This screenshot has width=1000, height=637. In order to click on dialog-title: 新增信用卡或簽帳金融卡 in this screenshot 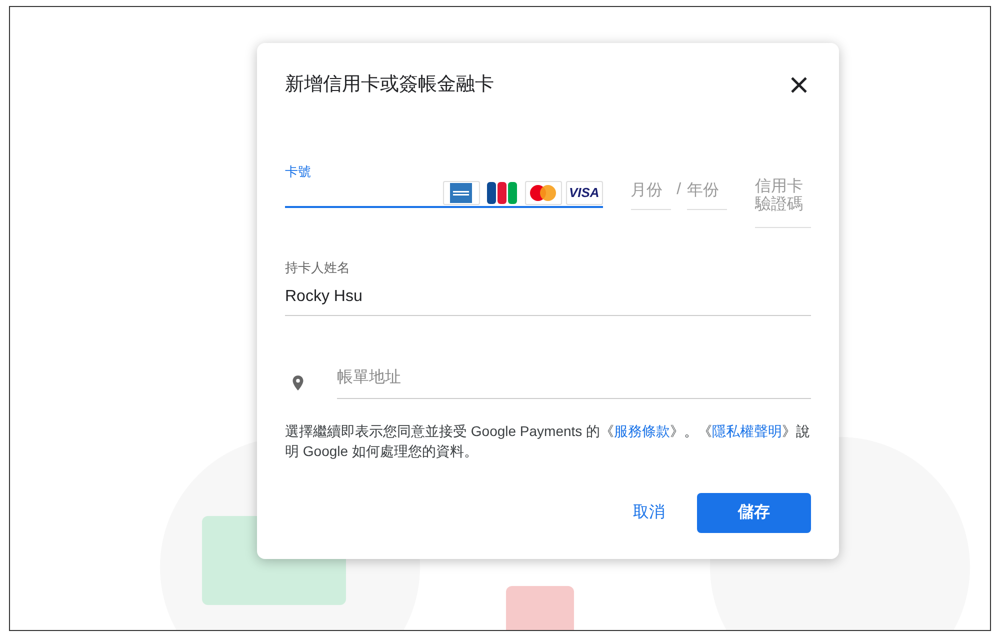, I will do `click(389, 85)`.